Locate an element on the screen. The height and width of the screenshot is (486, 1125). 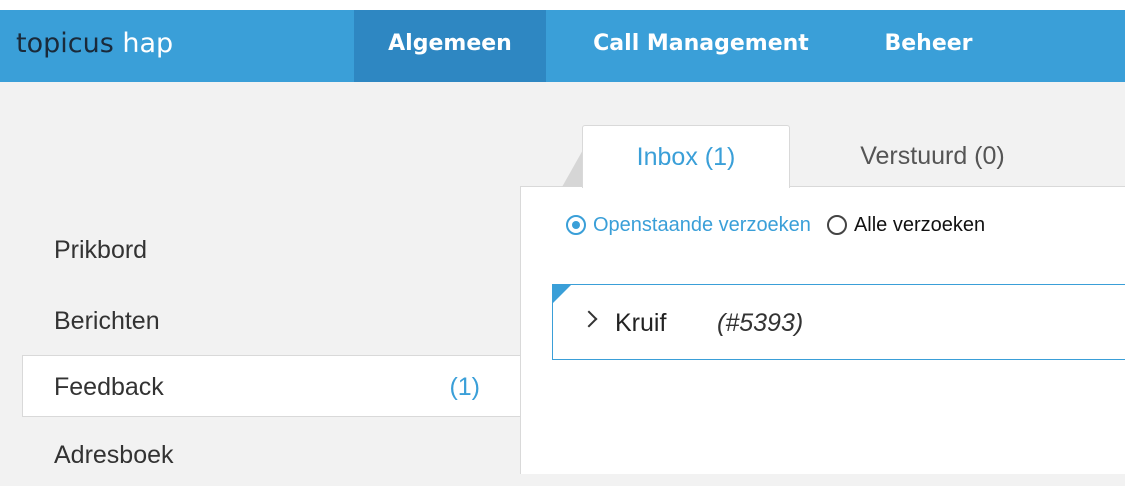
nav-algemeen: Algemeen is located at coordinates (450, 46).